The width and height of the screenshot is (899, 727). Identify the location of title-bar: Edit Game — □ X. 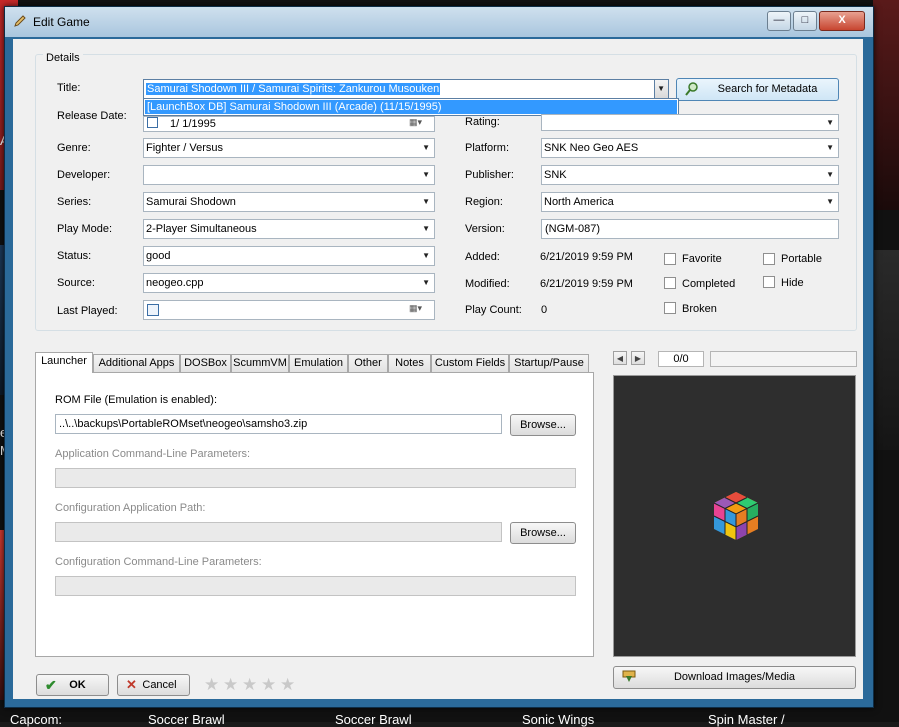
(439, 22).